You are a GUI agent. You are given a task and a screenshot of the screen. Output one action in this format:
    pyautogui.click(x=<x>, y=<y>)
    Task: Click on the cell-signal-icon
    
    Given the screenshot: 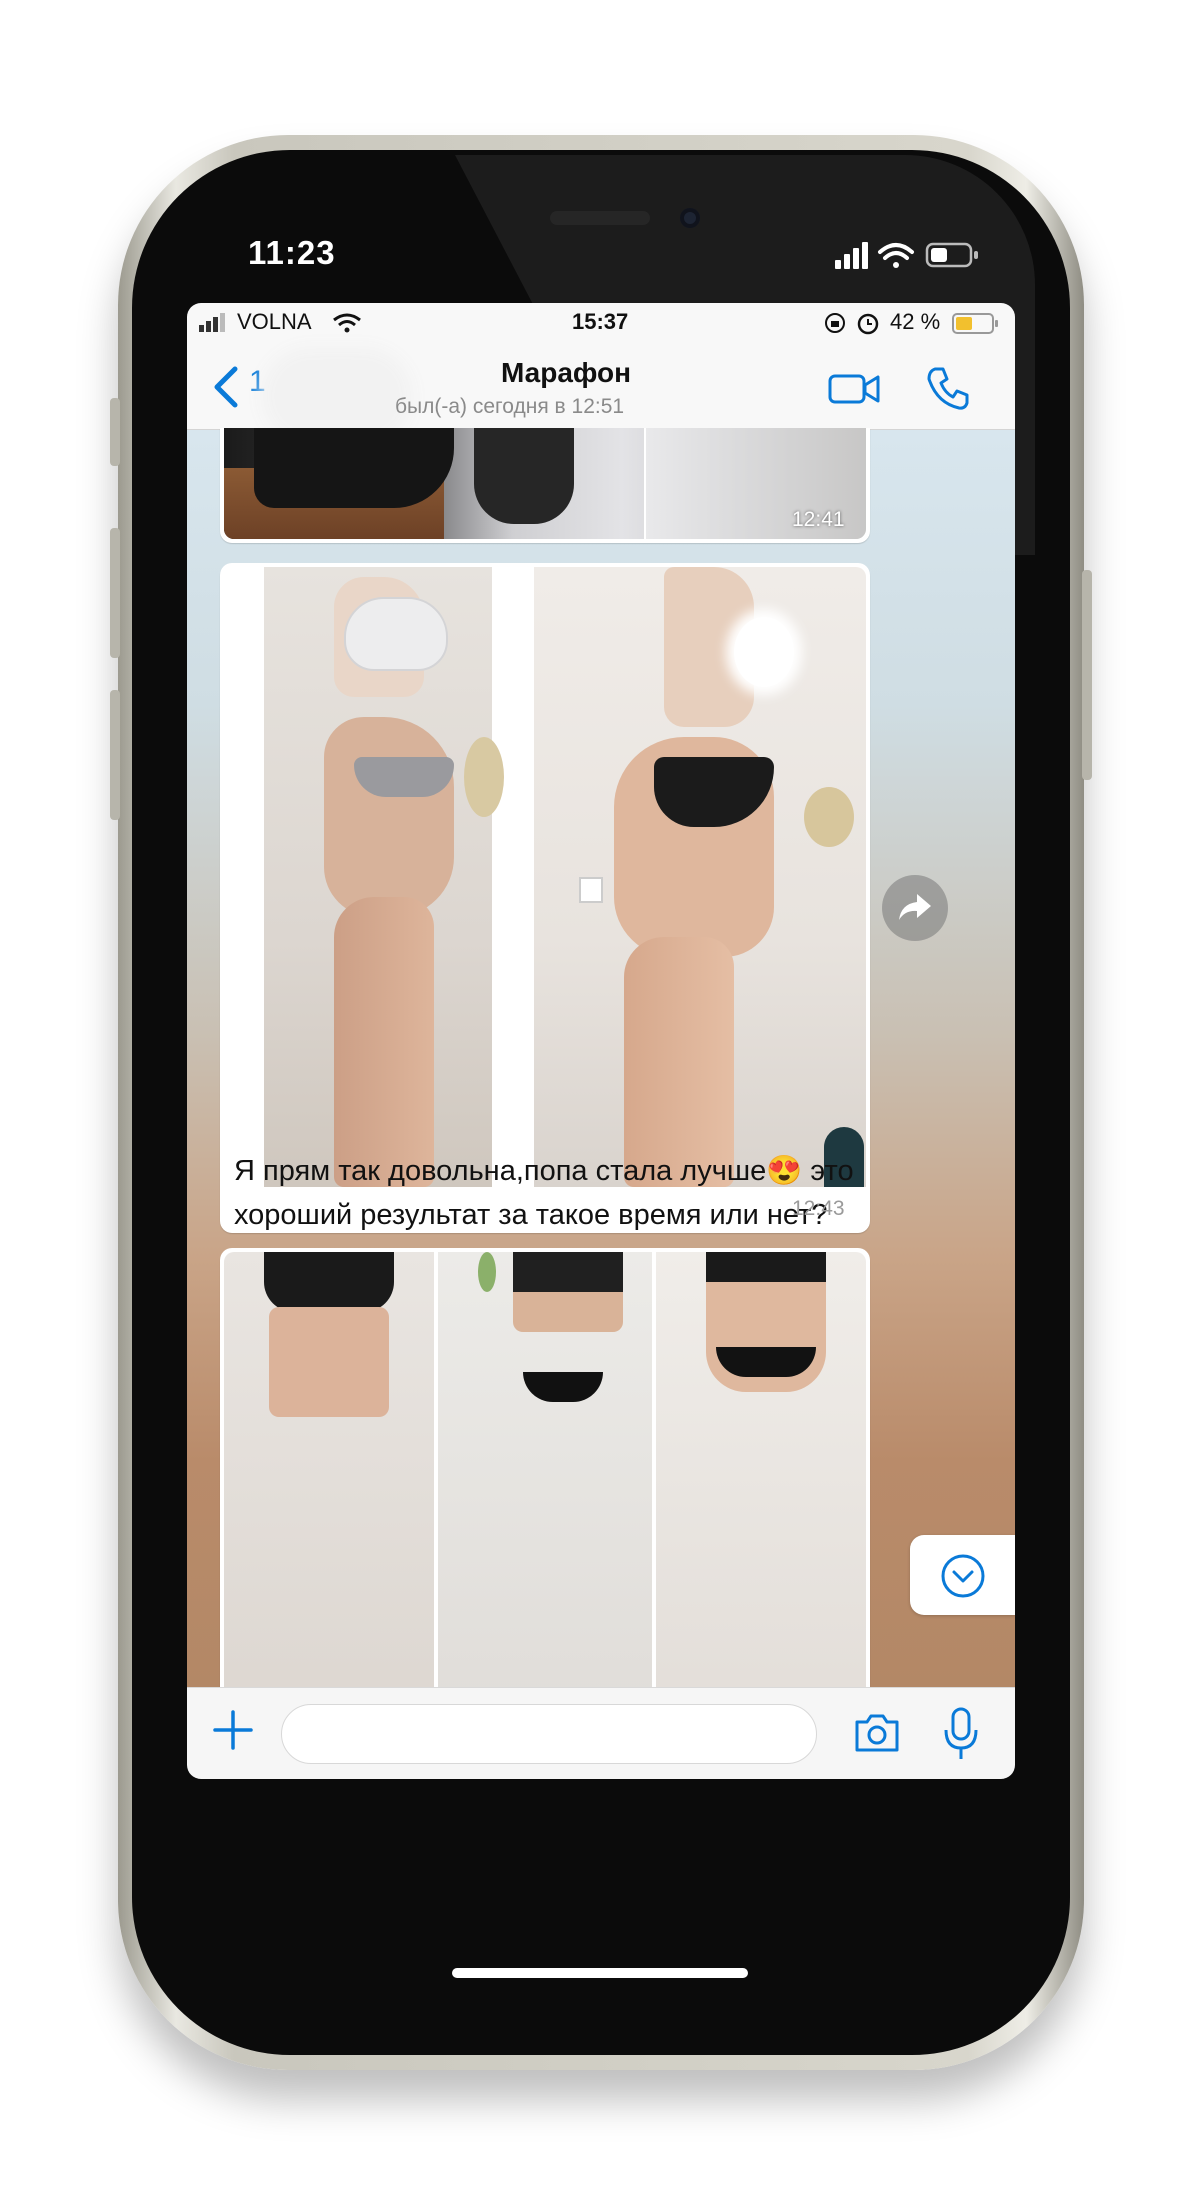 What is the action you would take?
    pyautogui.click(x=212, y=322)
    